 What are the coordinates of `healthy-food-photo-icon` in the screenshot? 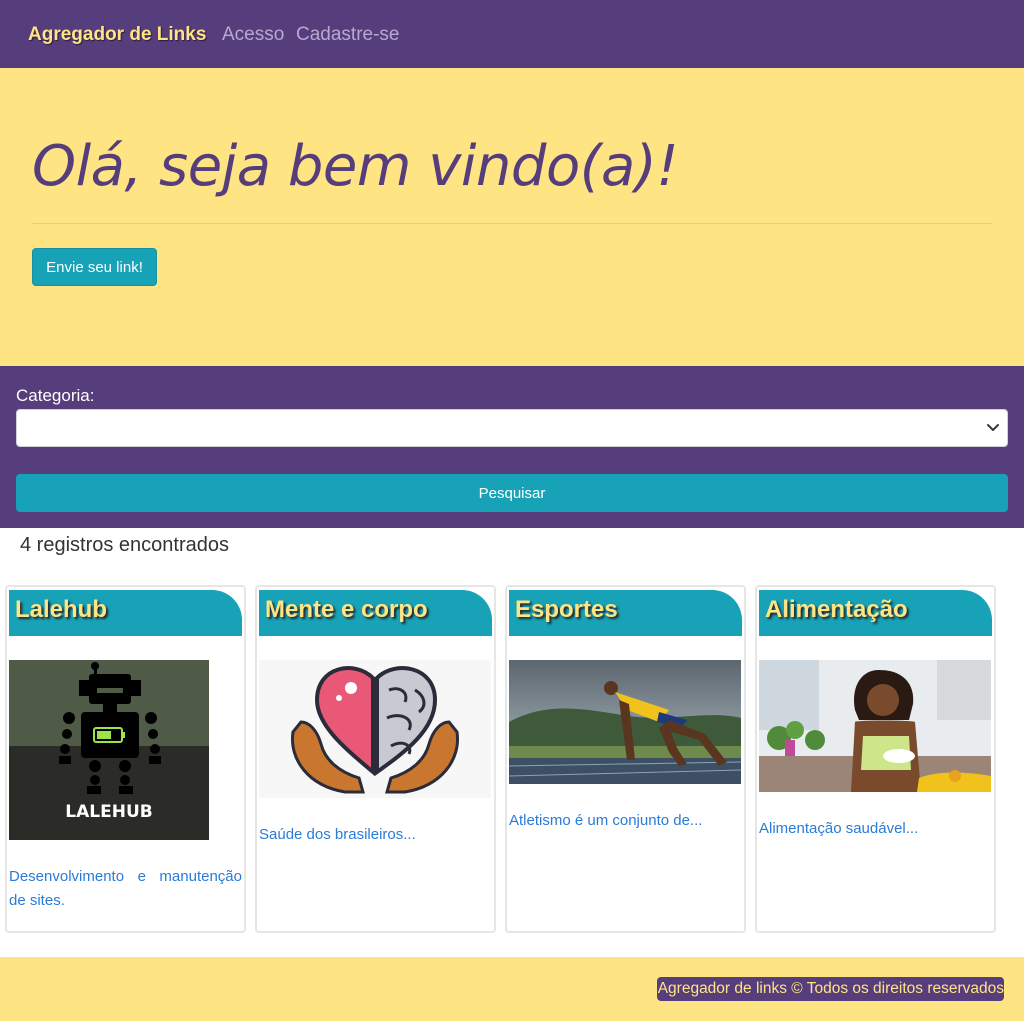 It's located at (875, 726).